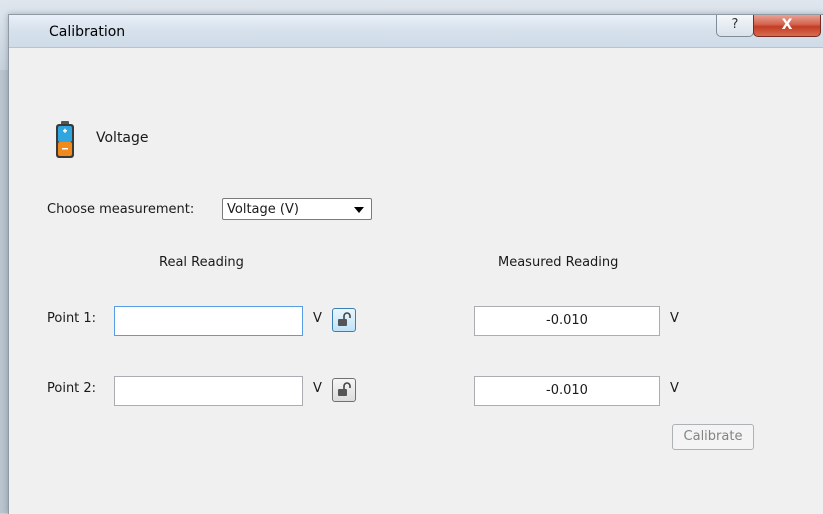 This screenshot has width=823, height=514. What do you see at coordinates (359, 210) in the screenshot?
I see `chevron-down-icon` at bounding box center [359, 210].